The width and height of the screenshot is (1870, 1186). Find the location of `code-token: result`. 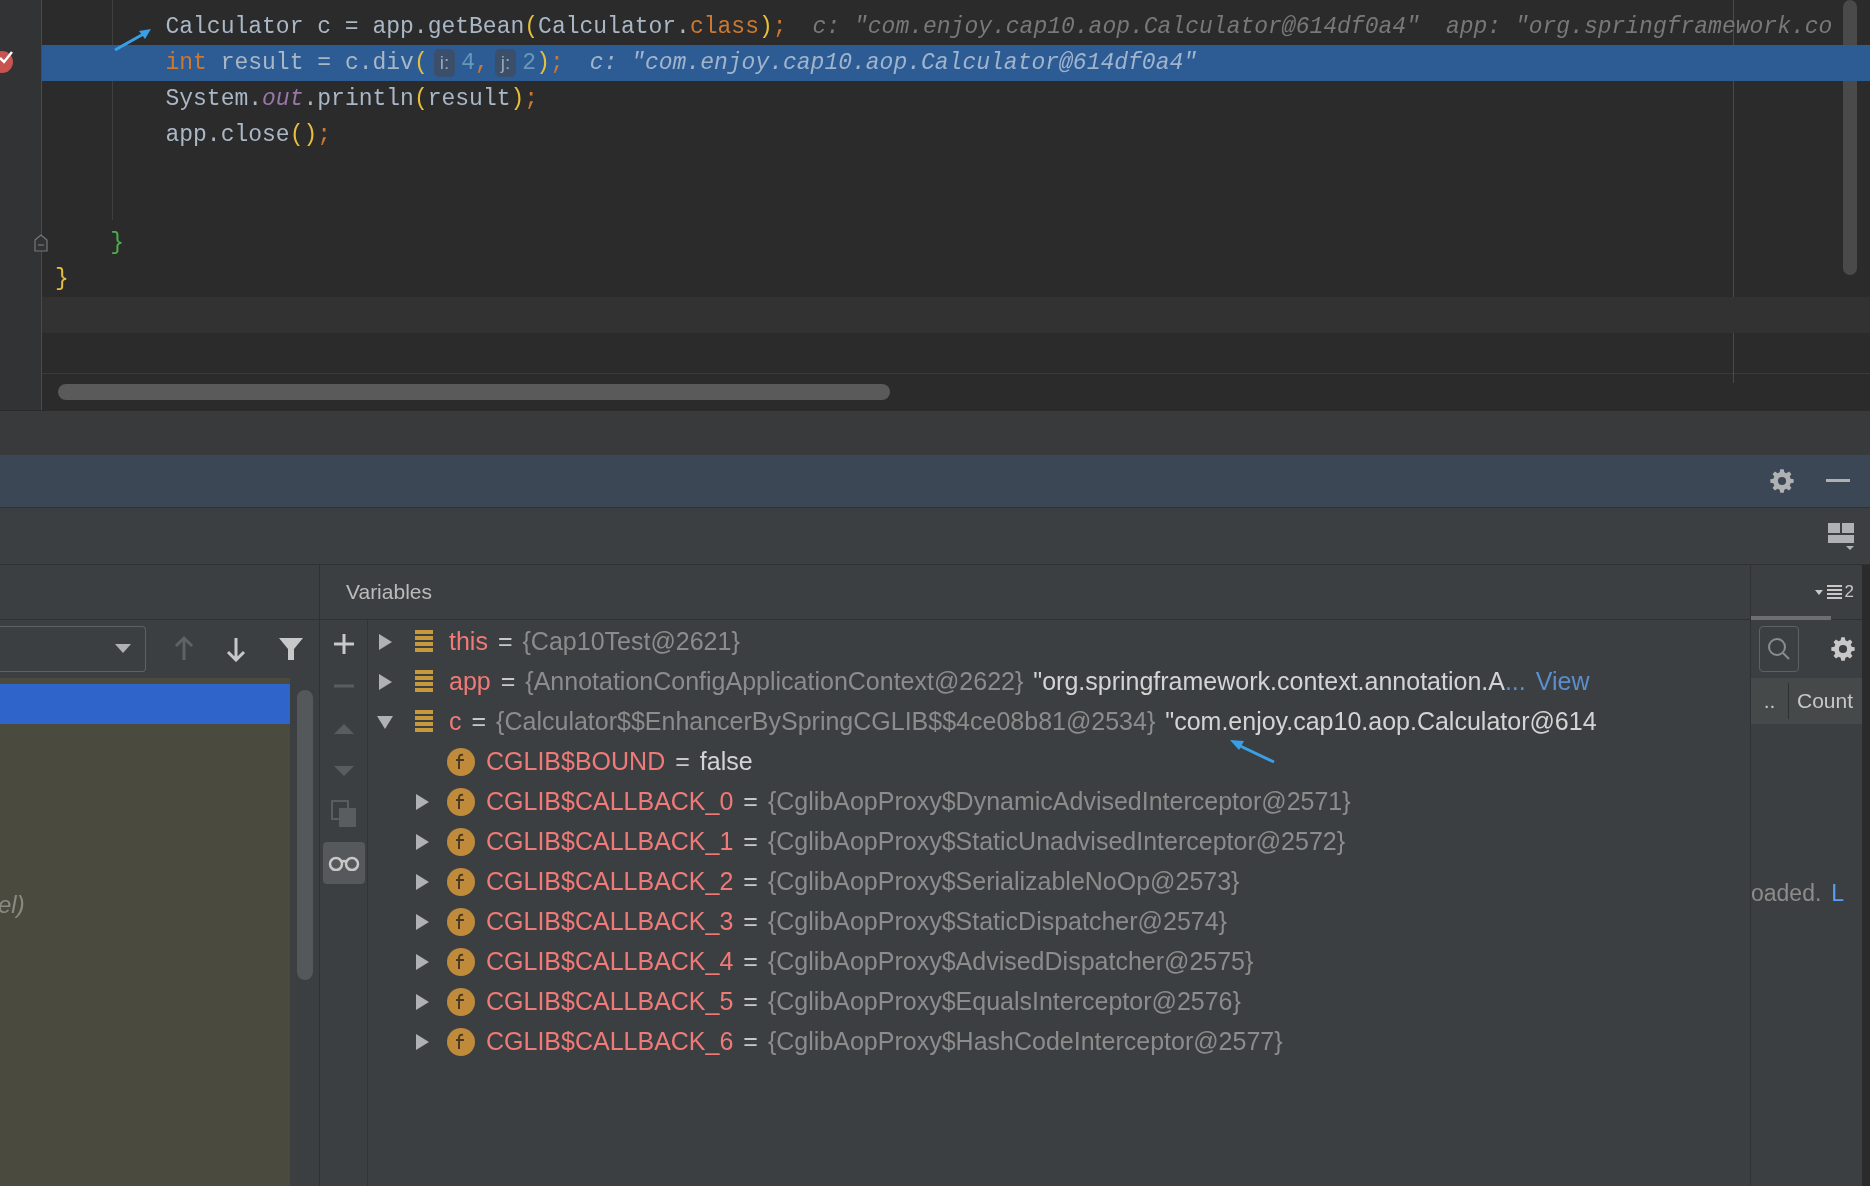

code-token: result is located at coordinates (469, 99).